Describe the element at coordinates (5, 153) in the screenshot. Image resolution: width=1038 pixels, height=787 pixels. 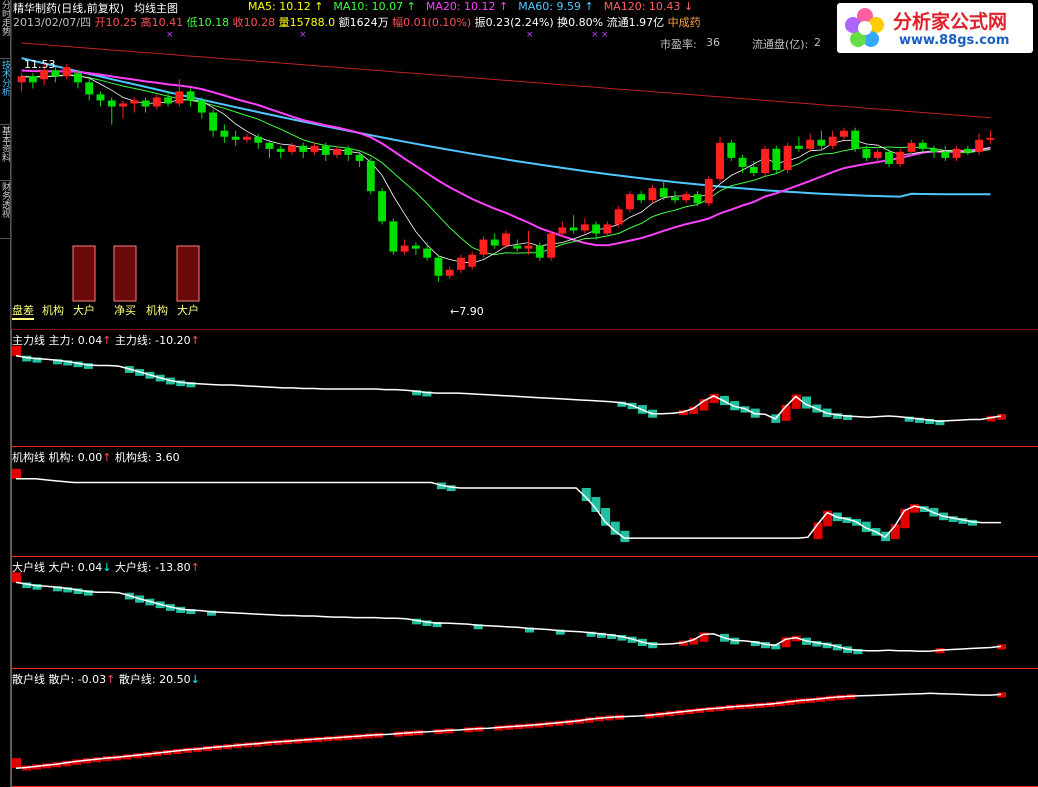
I see `tab-basic-info: 基本资料` at that location.